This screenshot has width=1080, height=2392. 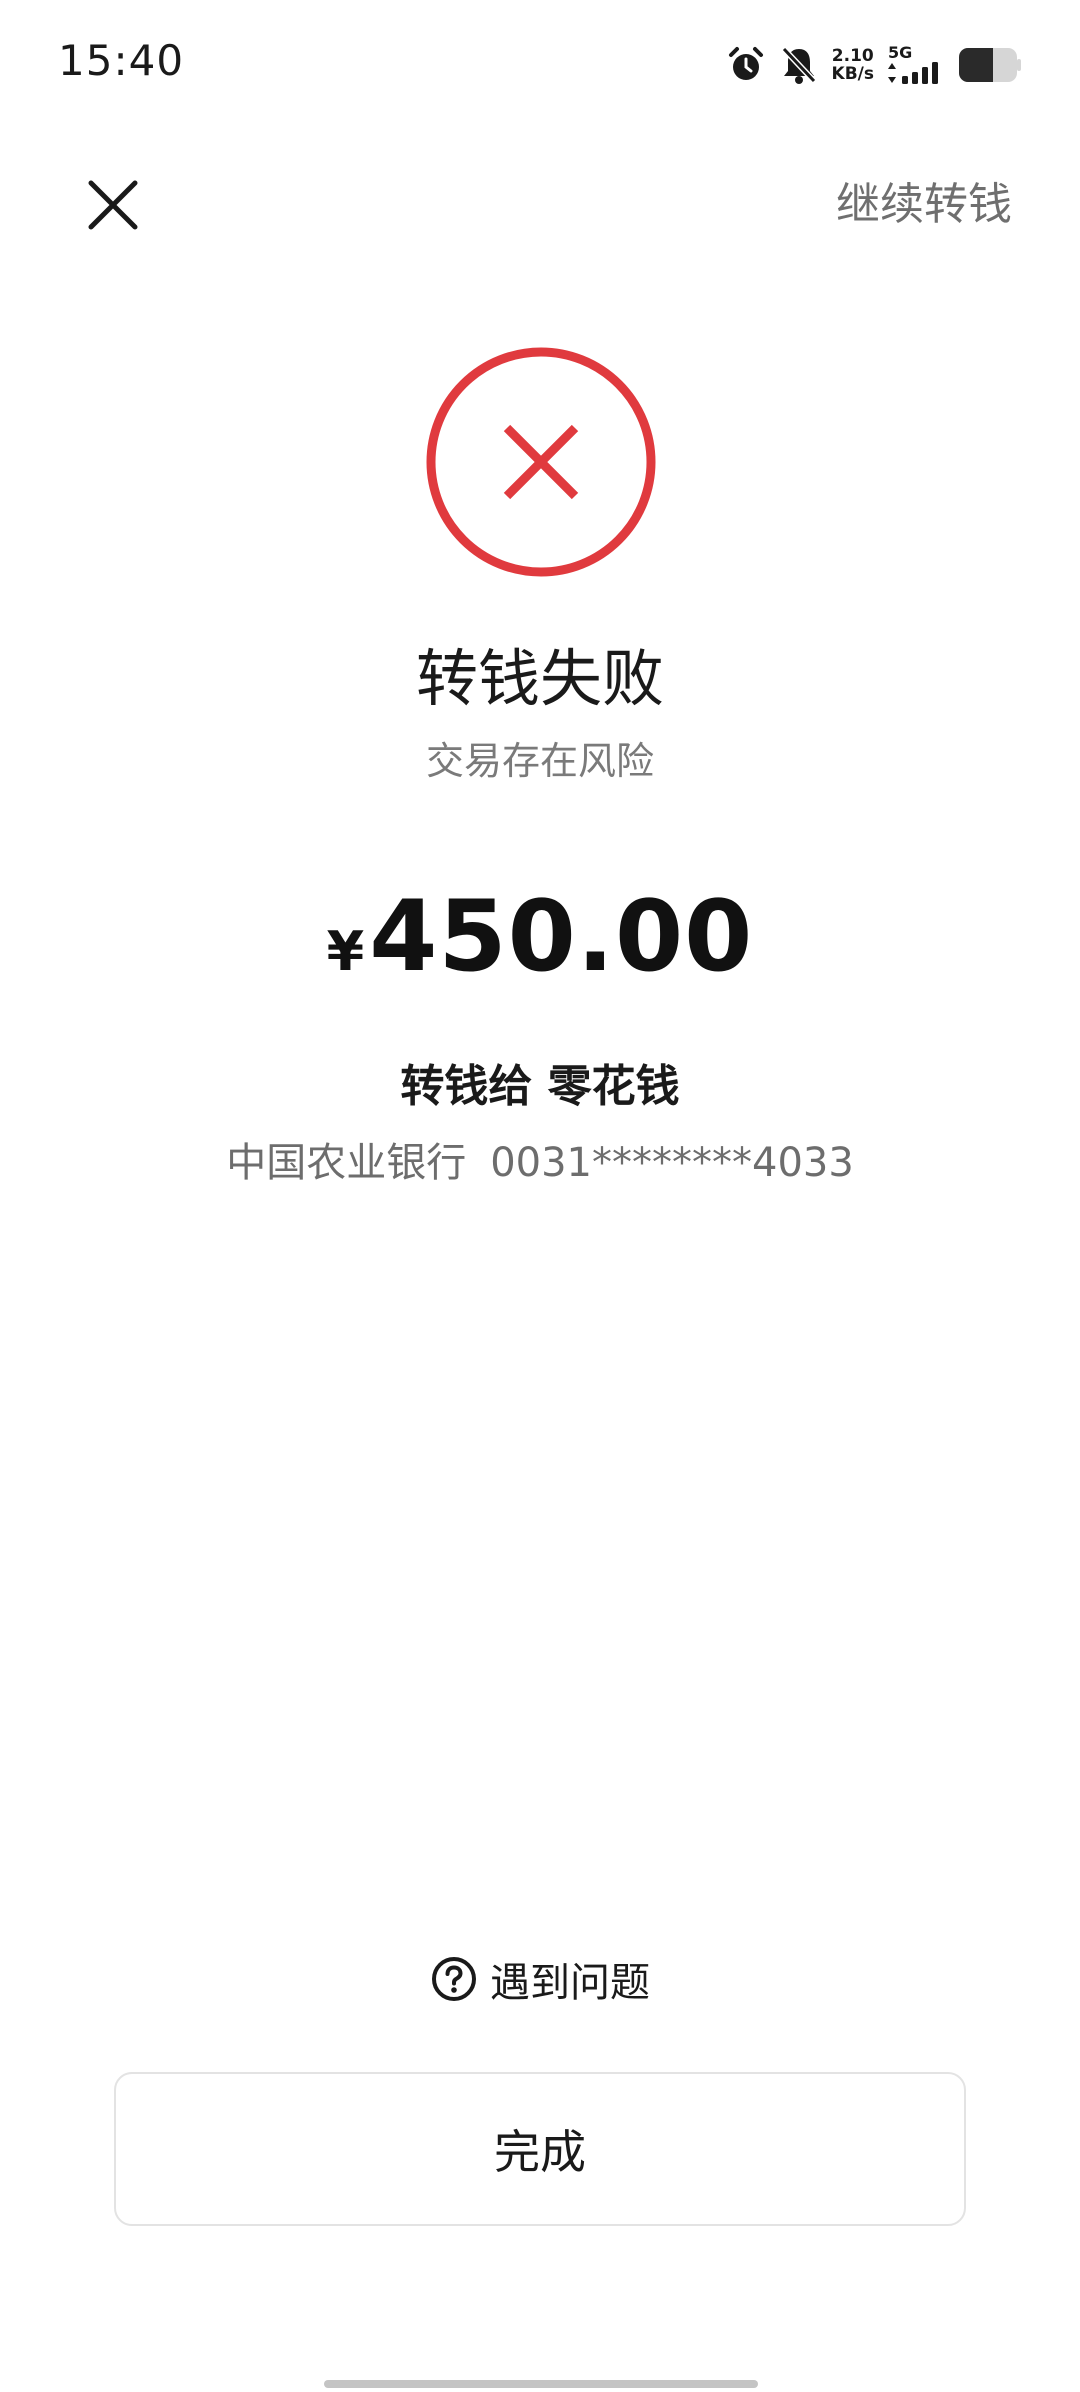 I want to click on battery-icon, so click(x=990, y=65).